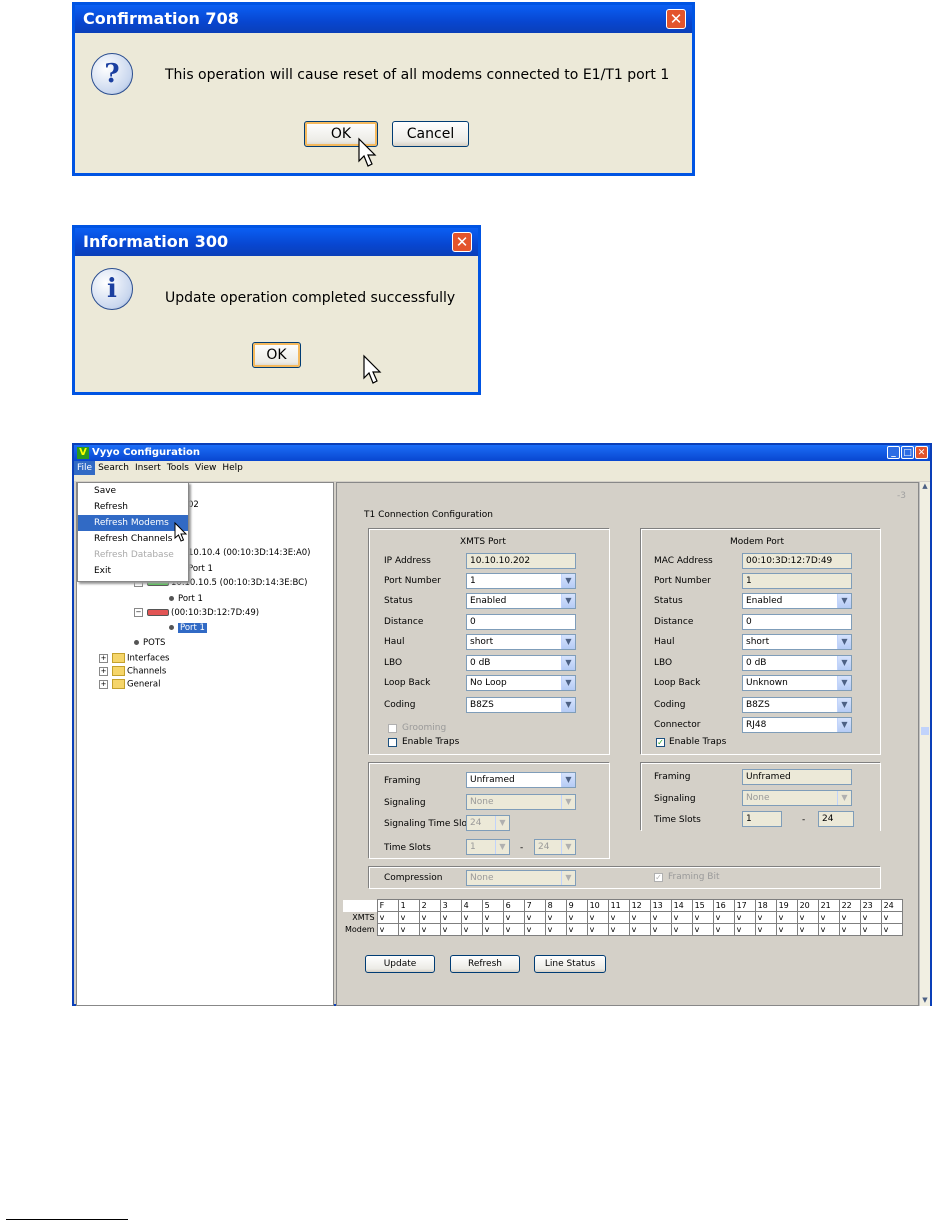 This screenshot has width=935, height=1227. What do you see at coordinates (521, 581) in the screenshot?
I see `port-number-select: 1 ▼` at bounding box center [521, 581].